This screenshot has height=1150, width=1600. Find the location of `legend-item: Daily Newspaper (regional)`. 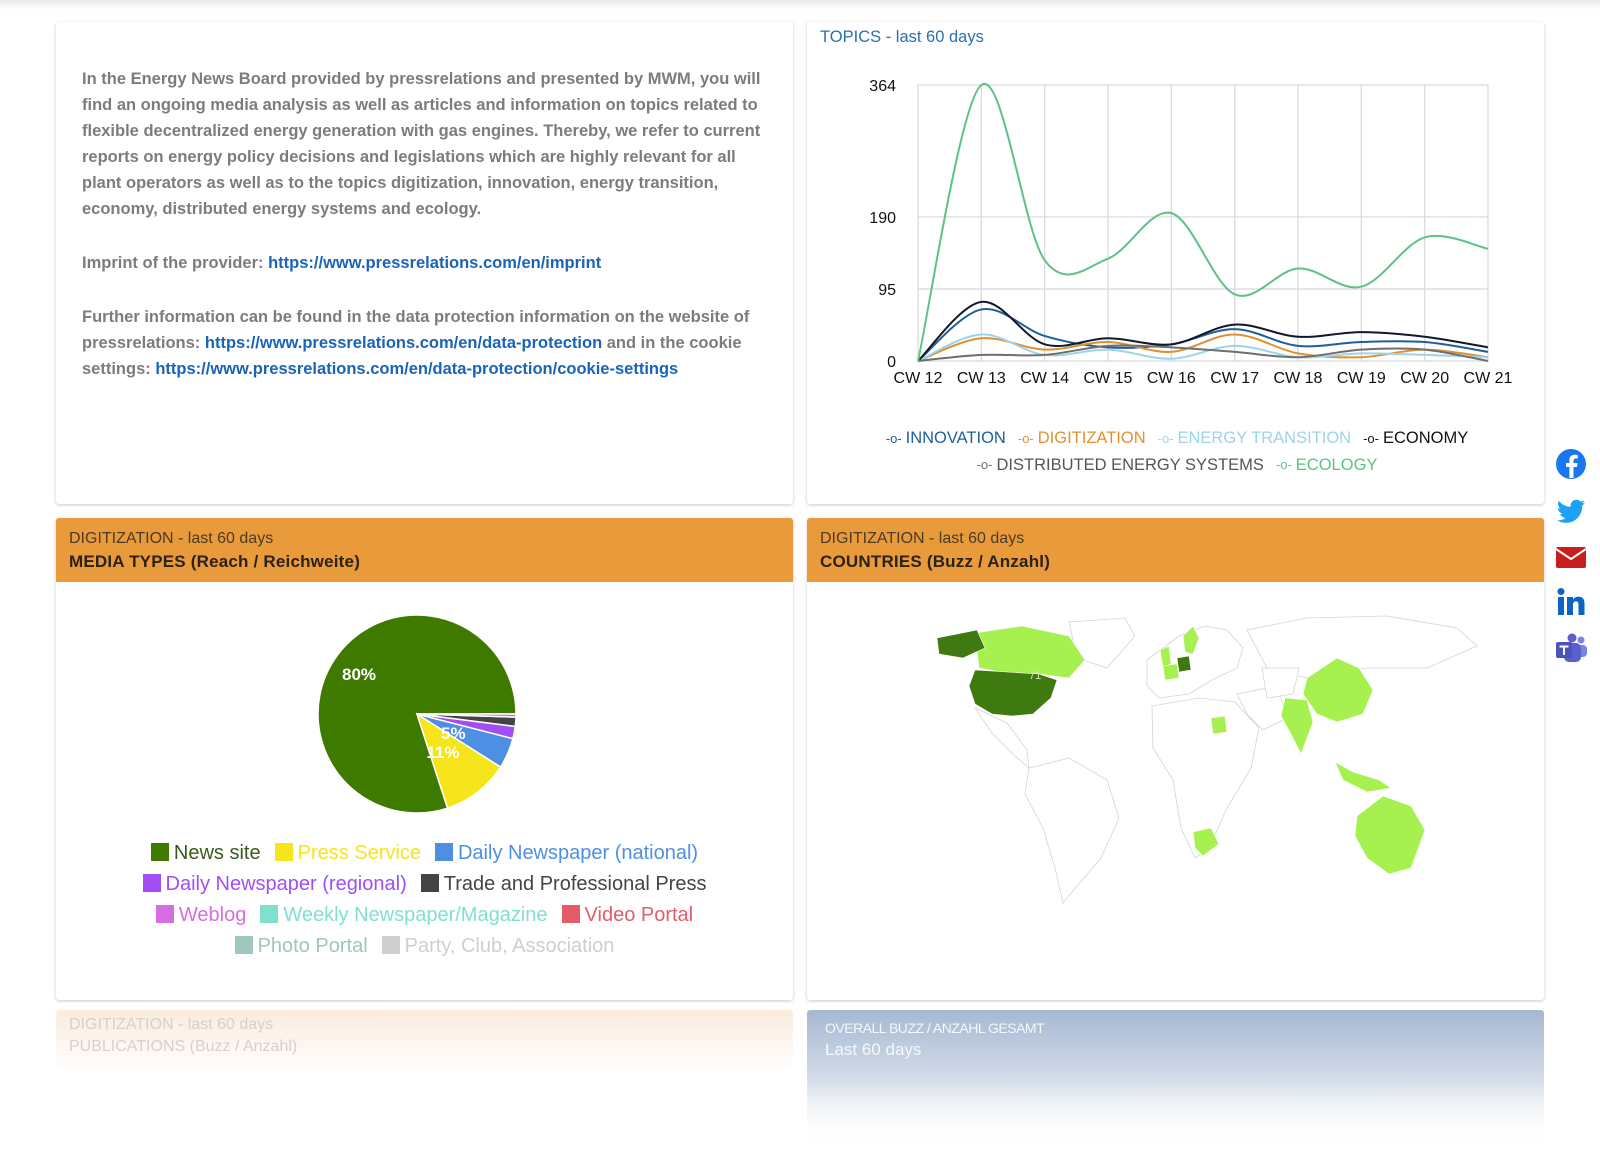

legend-item: Daily Newspaper (regional) is located at coordinates (274, 884).